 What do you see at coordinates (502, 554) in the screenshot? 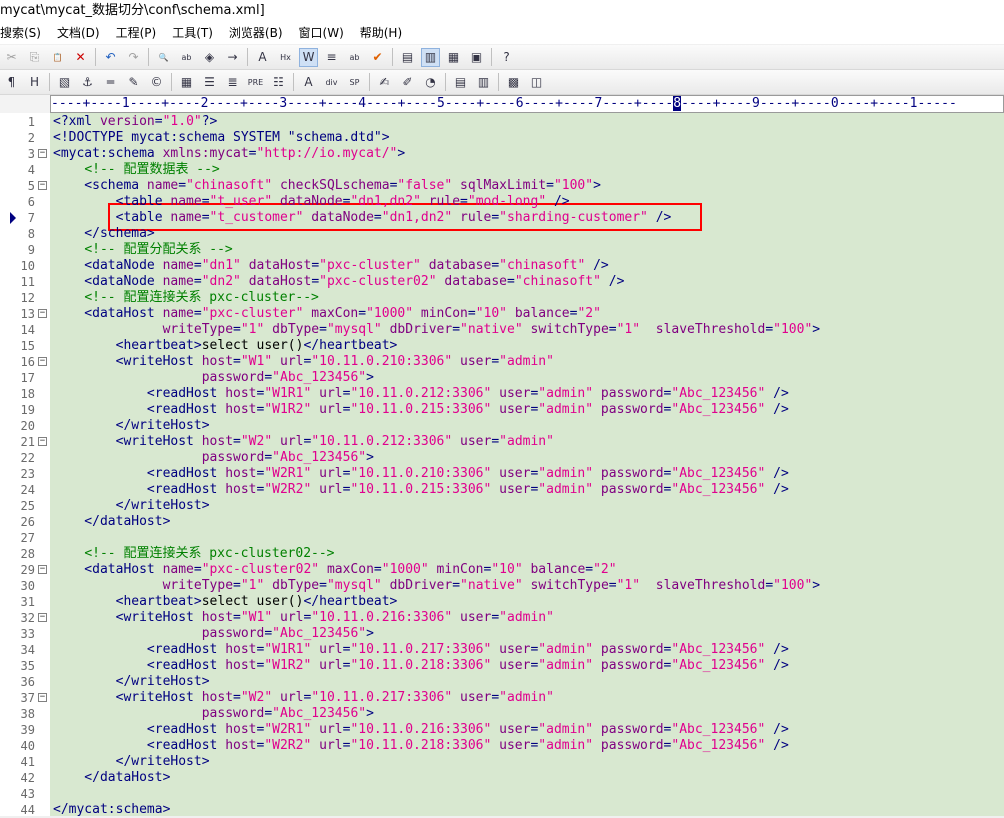
I see `code-line: 28 <!-- 配置连接关系 pxc-cluster02-->` at bounding box center [502, 554].